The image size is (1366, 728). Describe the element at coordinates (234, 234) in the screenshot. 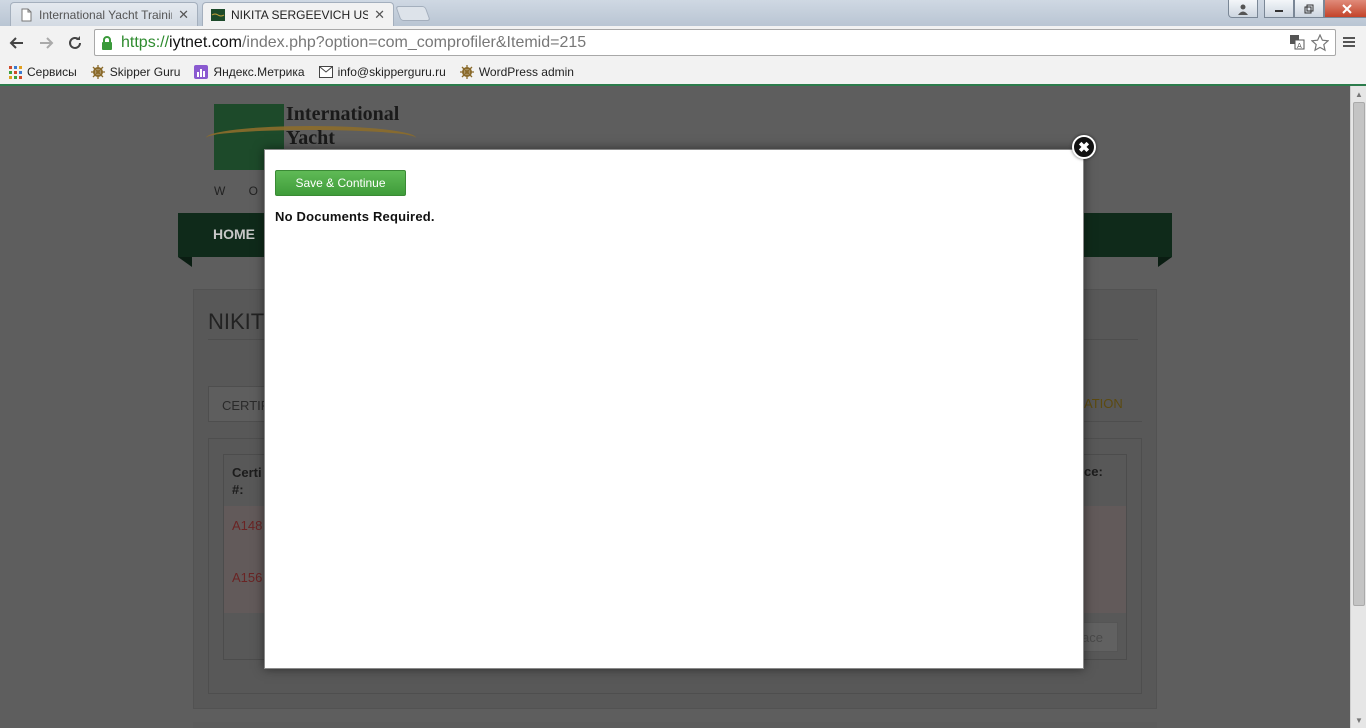

I see `nav-item-home: HOME` at that location.